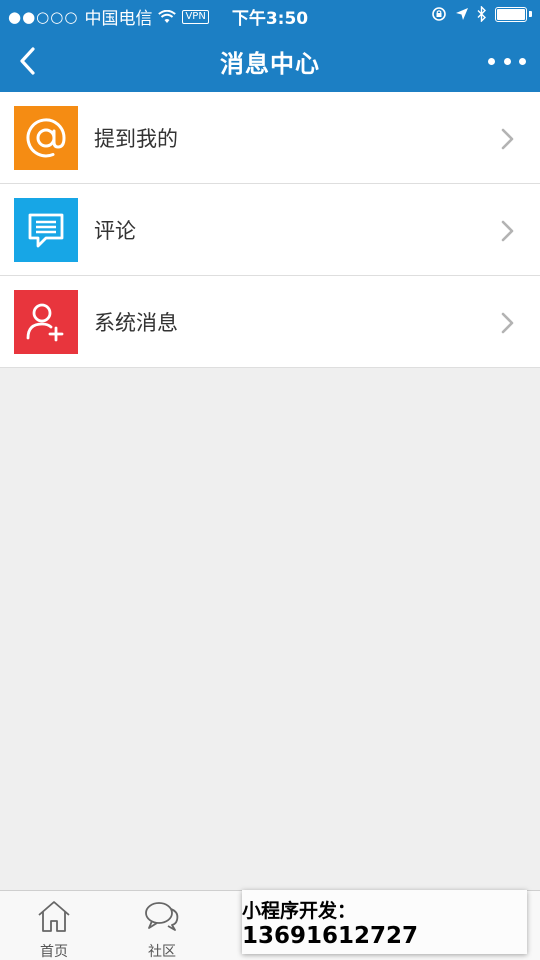  I want to click on list-item-label: 提到我的, so click(136, 138).